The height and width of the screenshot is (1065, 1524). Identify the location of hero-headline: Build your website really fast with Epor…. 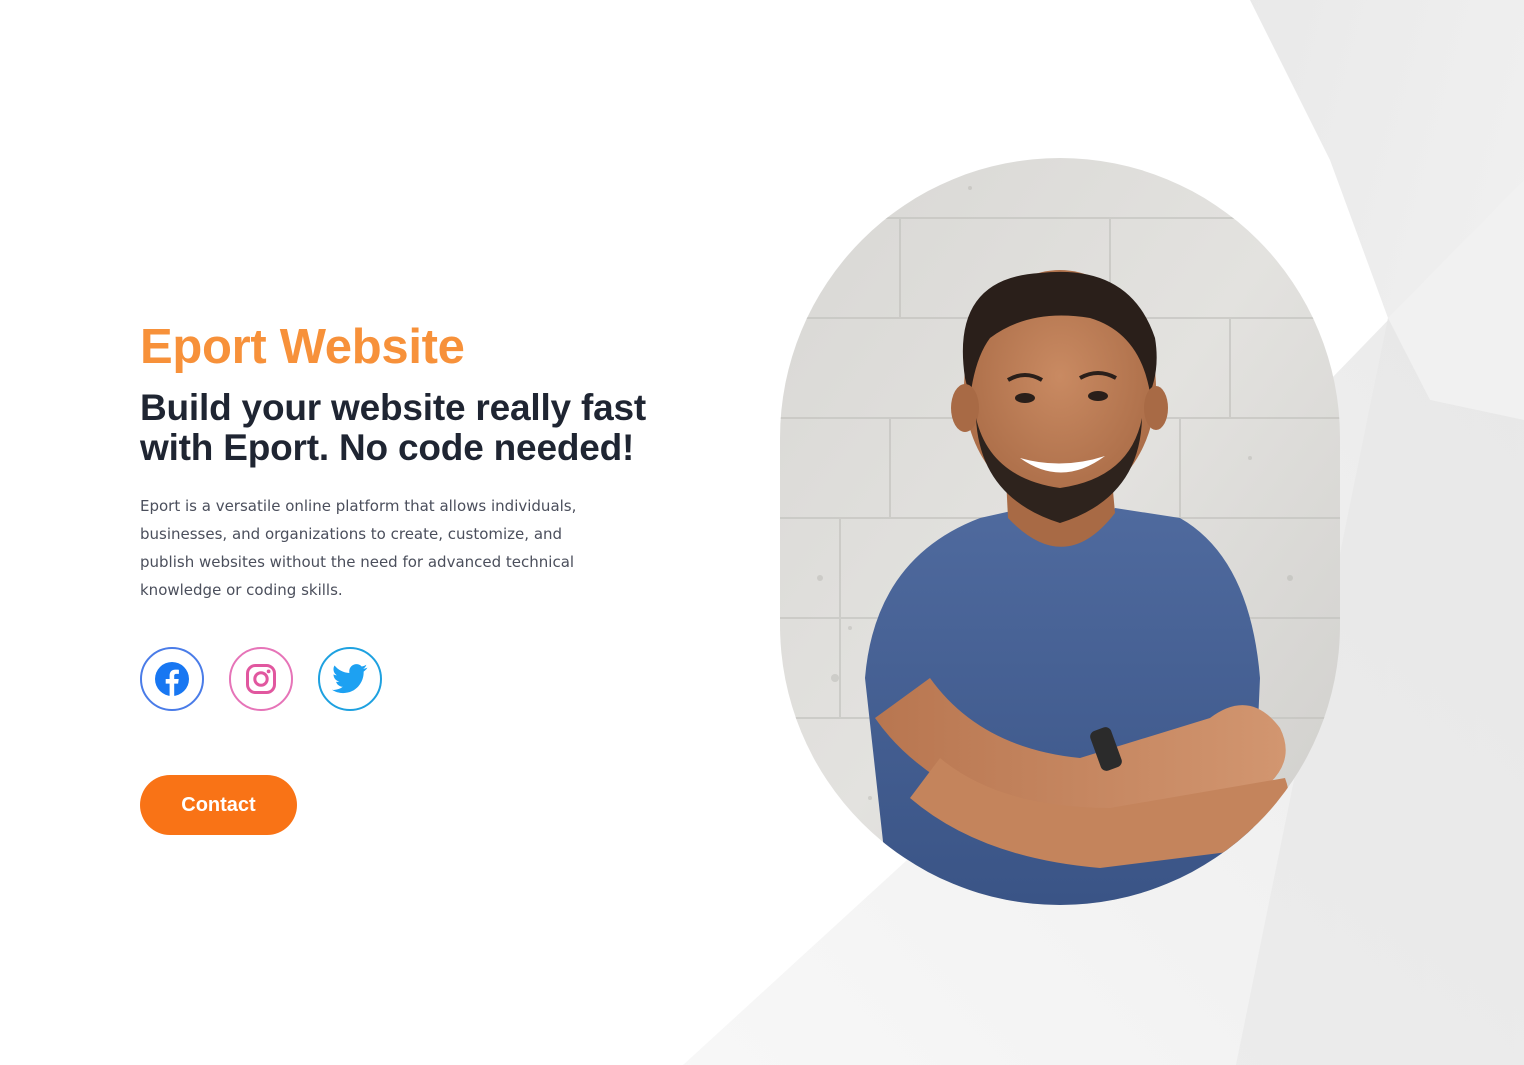
(393, 427).